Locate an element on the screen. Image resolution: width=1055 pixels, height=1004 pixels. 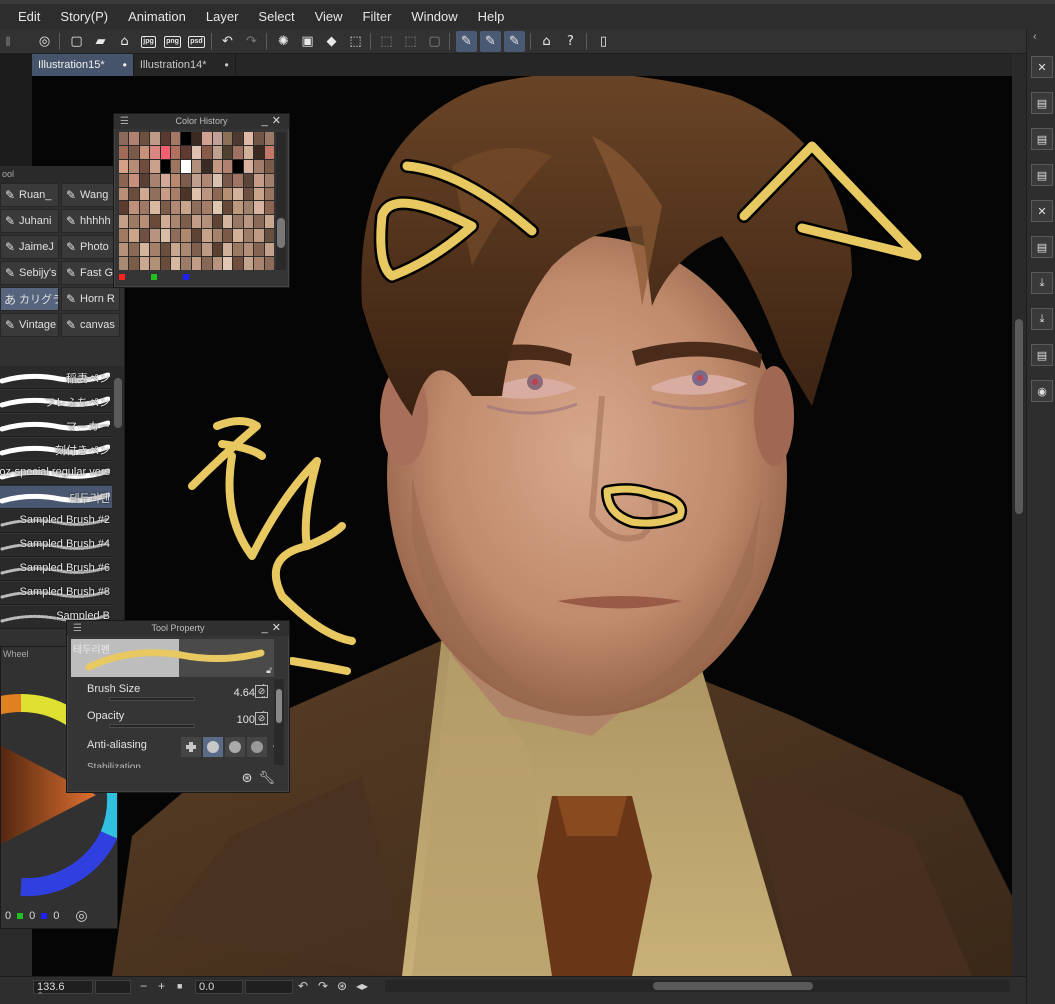
canvas-horizontal-scrollbar is located at coordinates (697, 986).